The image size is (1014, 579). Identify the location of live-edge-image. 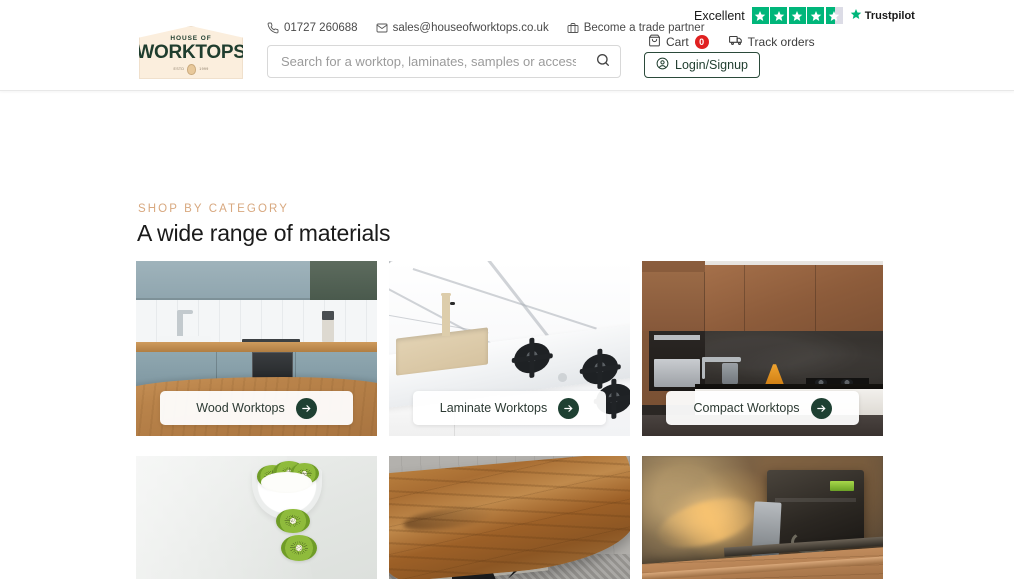
(509, 517).